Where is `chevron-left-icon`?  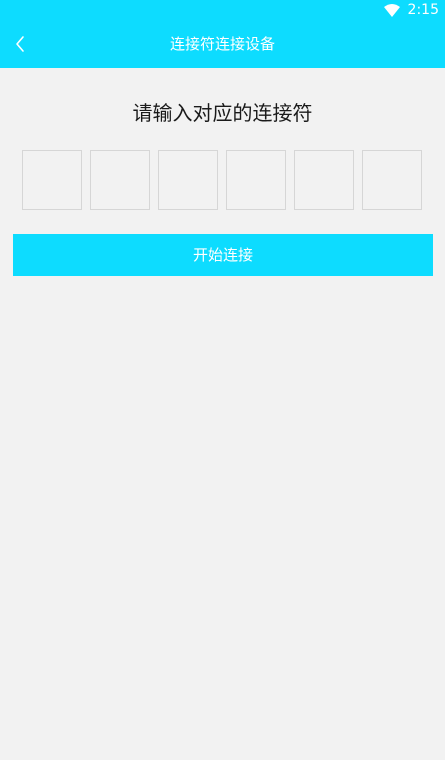 chevron-left-icon is located at coordinates (20, 44).